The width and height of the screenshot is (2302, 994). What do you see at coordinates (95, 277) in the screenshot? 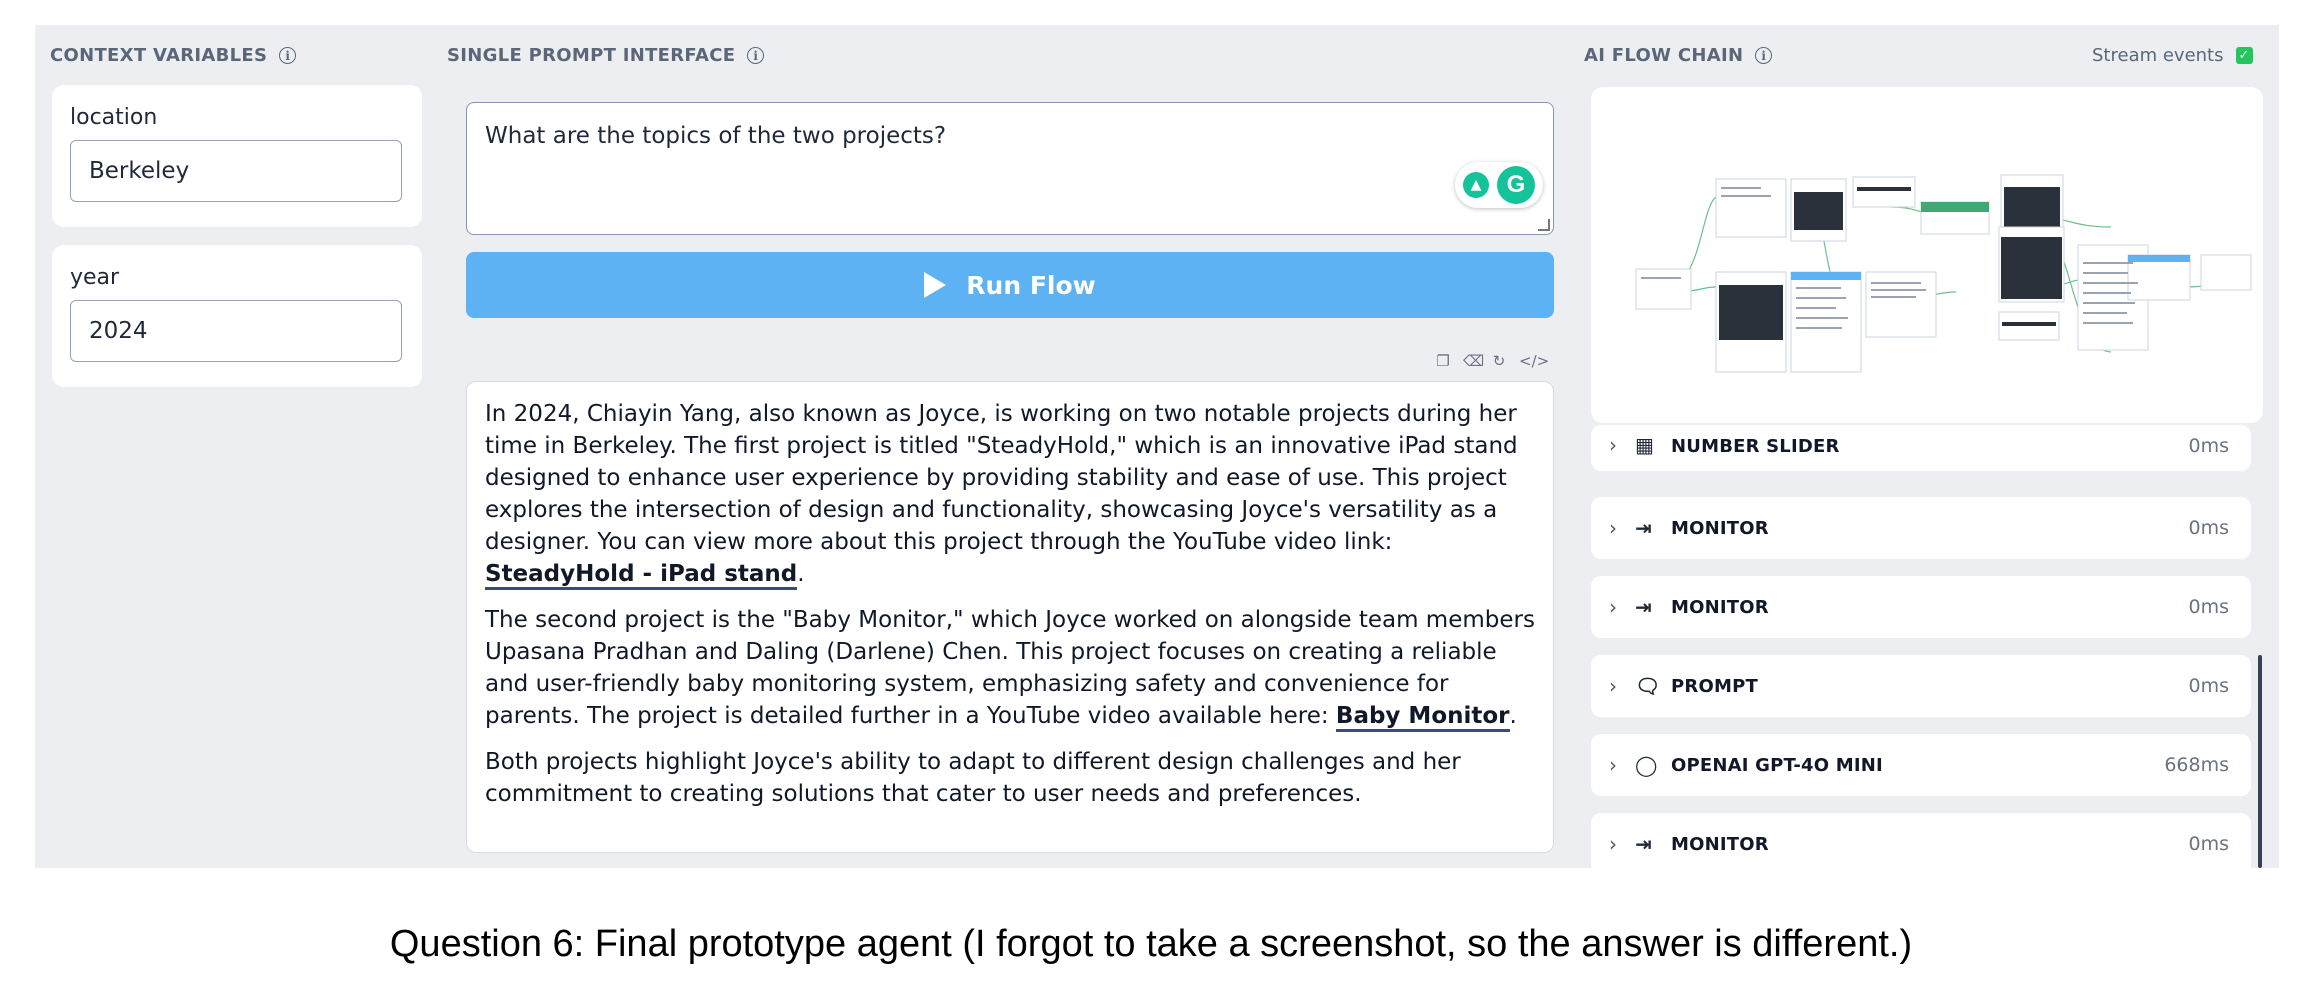
I see `variable-label: year` at bounding box center [95, 277].